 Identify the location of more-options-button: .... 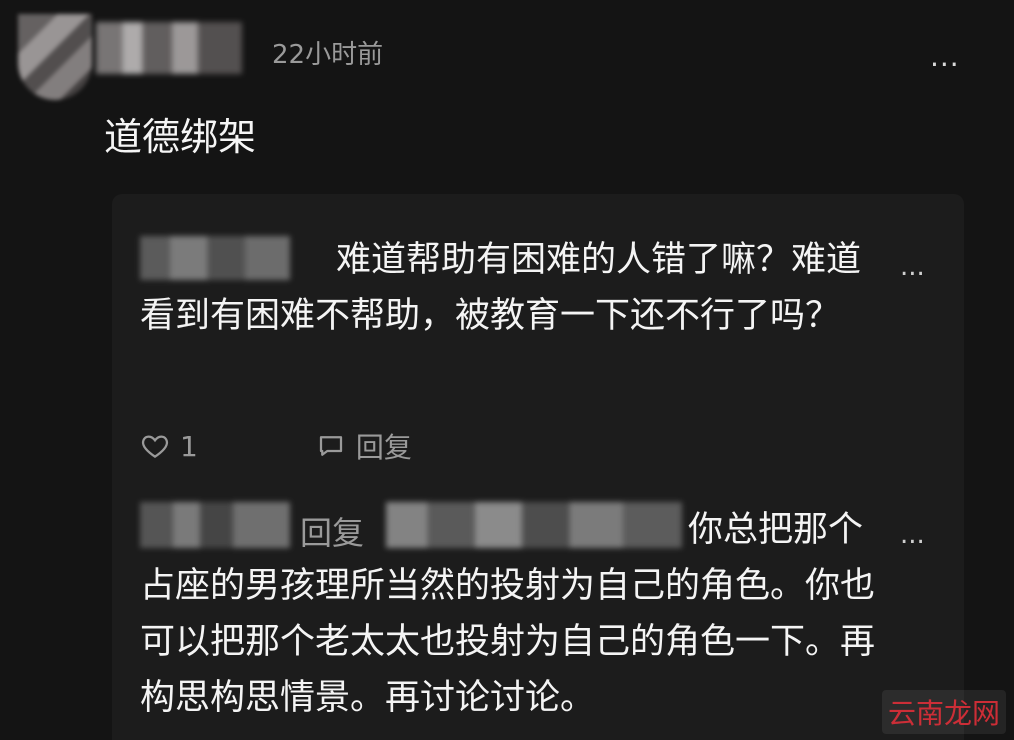
(945, 56).